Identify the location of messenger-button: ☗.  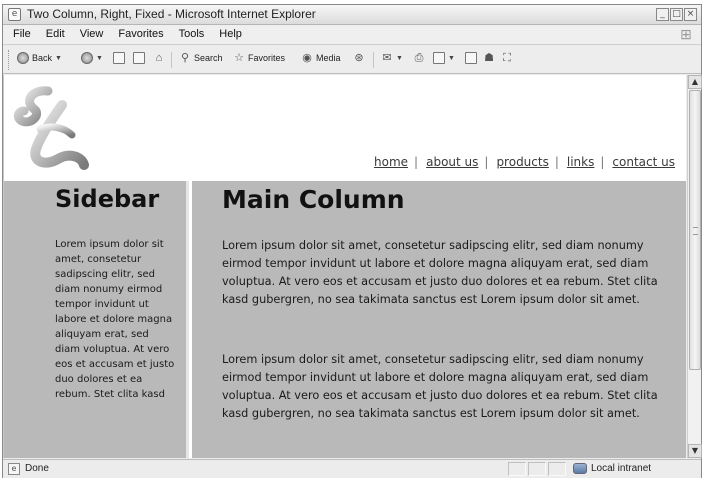
(489, 58).